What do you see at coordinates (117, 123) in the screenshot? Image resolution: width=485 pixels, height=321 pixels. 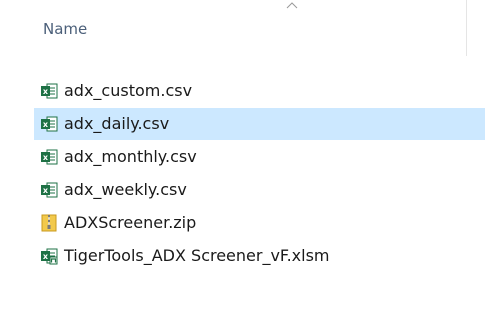 I see `file-name: adx_daily.csv` at bounding box center [117, 123].